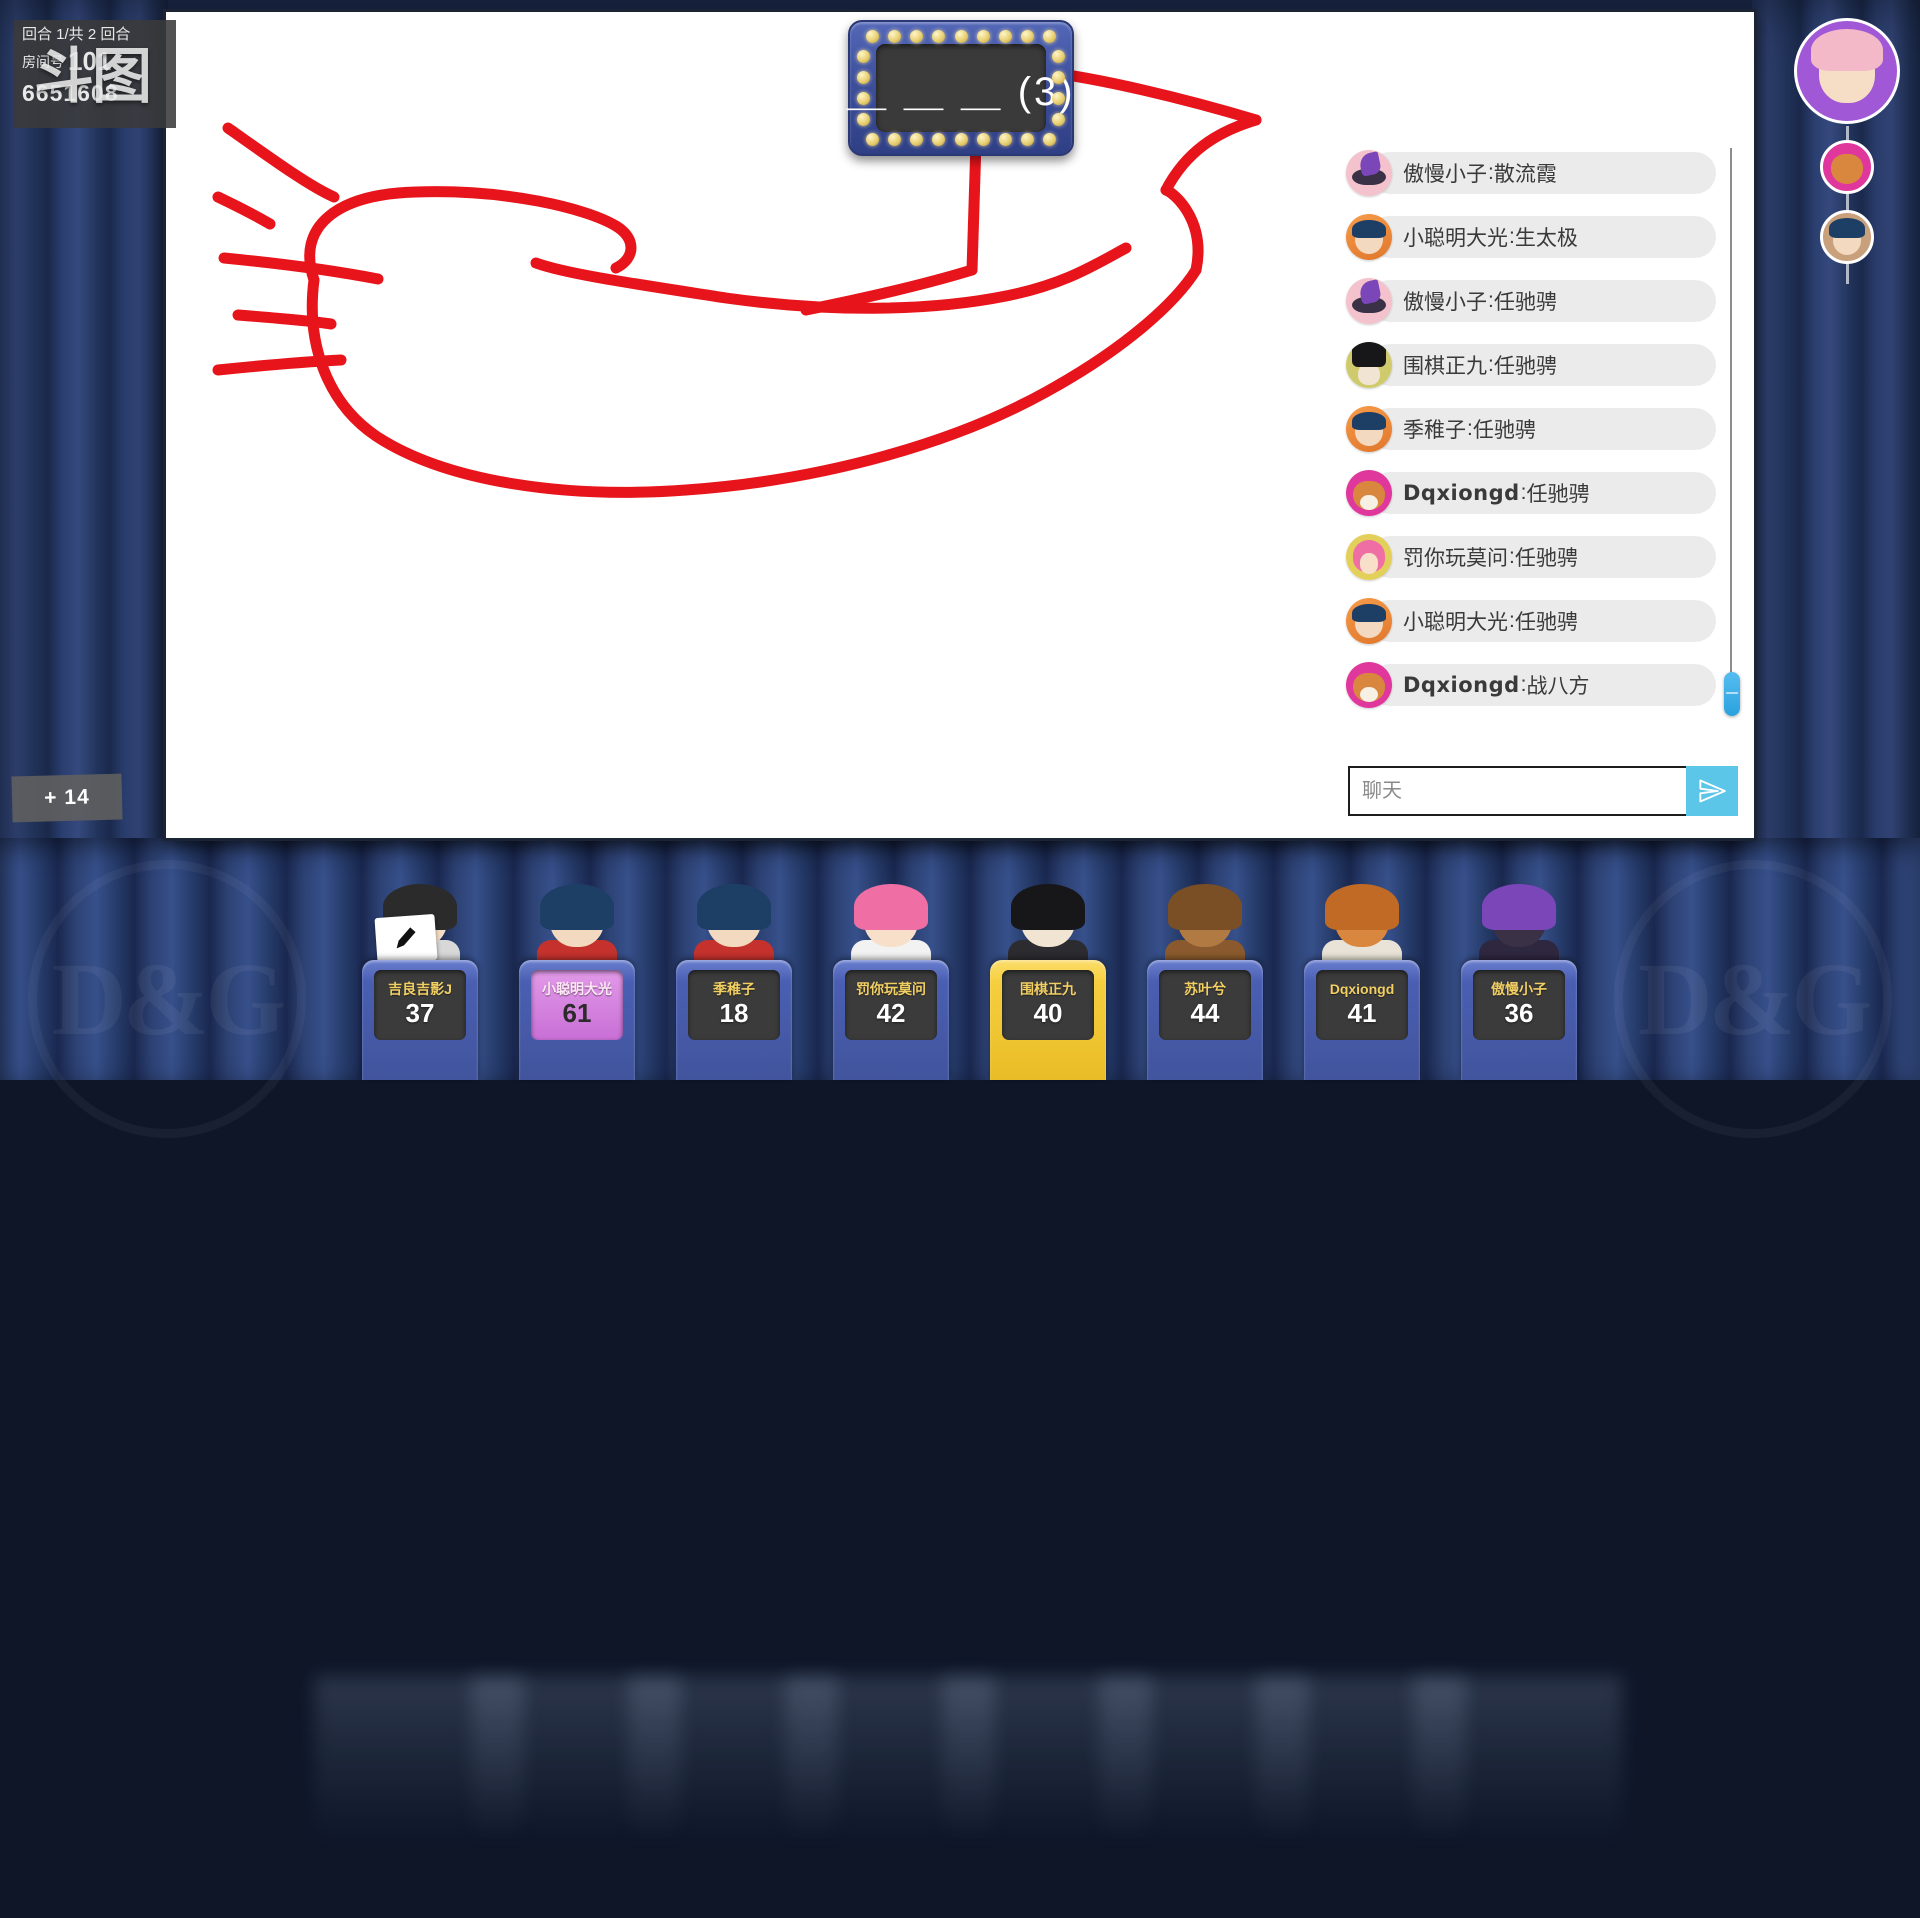  What do you see at coordinates (1531, 301) in the screenshot?
I see `chat-message: 傲慢小子: 任驰骋` at bounding box center [1531, 301].